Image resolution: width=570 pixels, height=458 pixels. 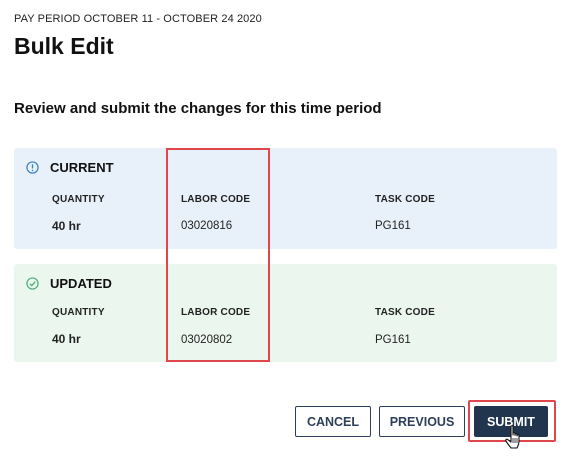 I want to click on updated-quantity-value: 40 hr, so click(x=66, y=339).